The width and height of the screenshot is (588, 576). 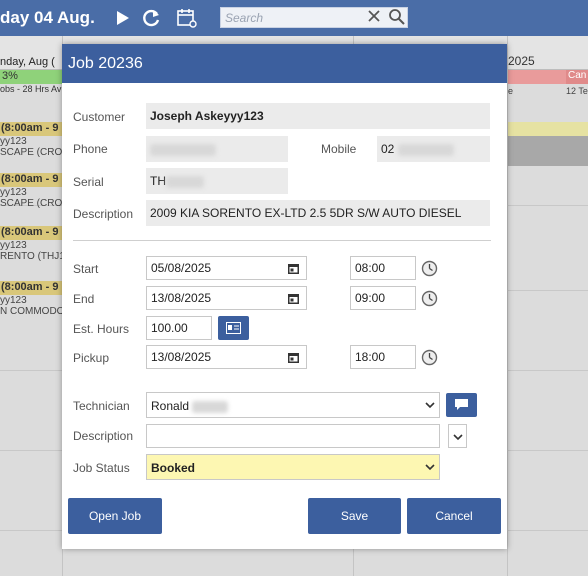 What do you see at coordinates (454, 516) in the screenshot?
I see `cancel-button: Cancel` at bounding box center [454, 516].